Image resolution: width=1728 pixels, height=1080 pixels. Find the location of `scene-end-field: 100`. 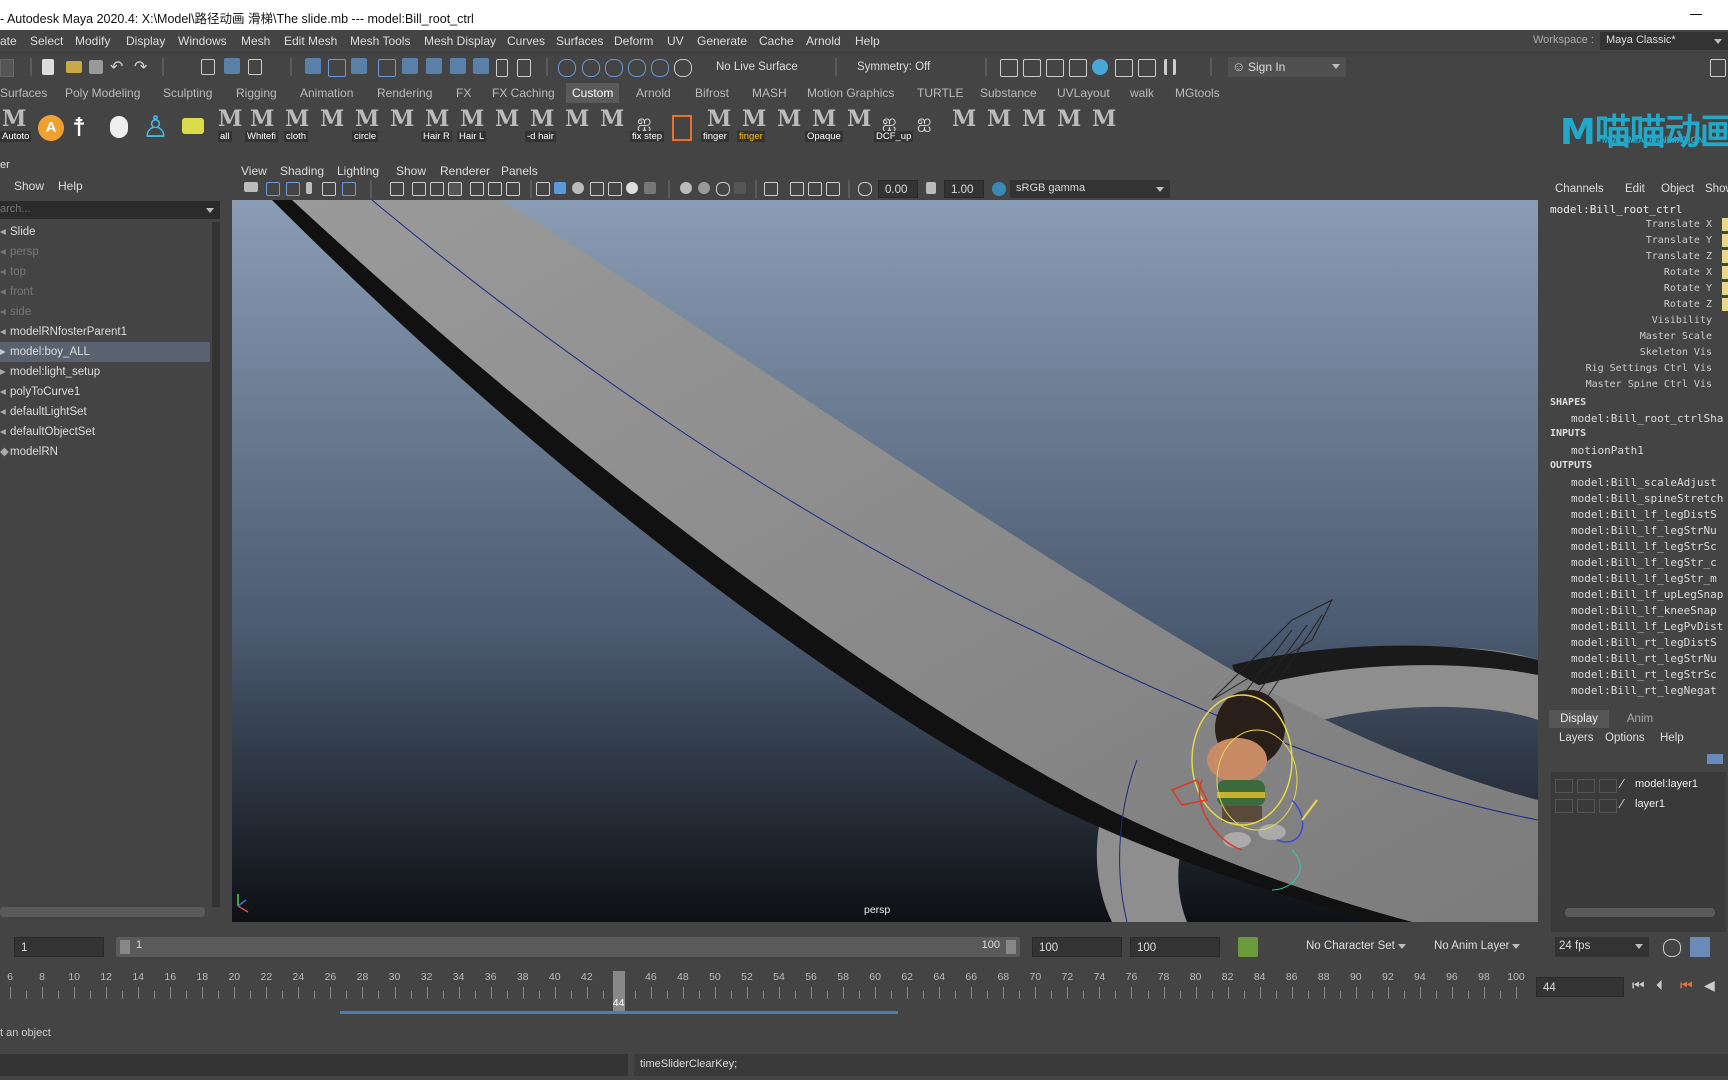

scene-end-field: 100 is located at coordinates (1175, 947).